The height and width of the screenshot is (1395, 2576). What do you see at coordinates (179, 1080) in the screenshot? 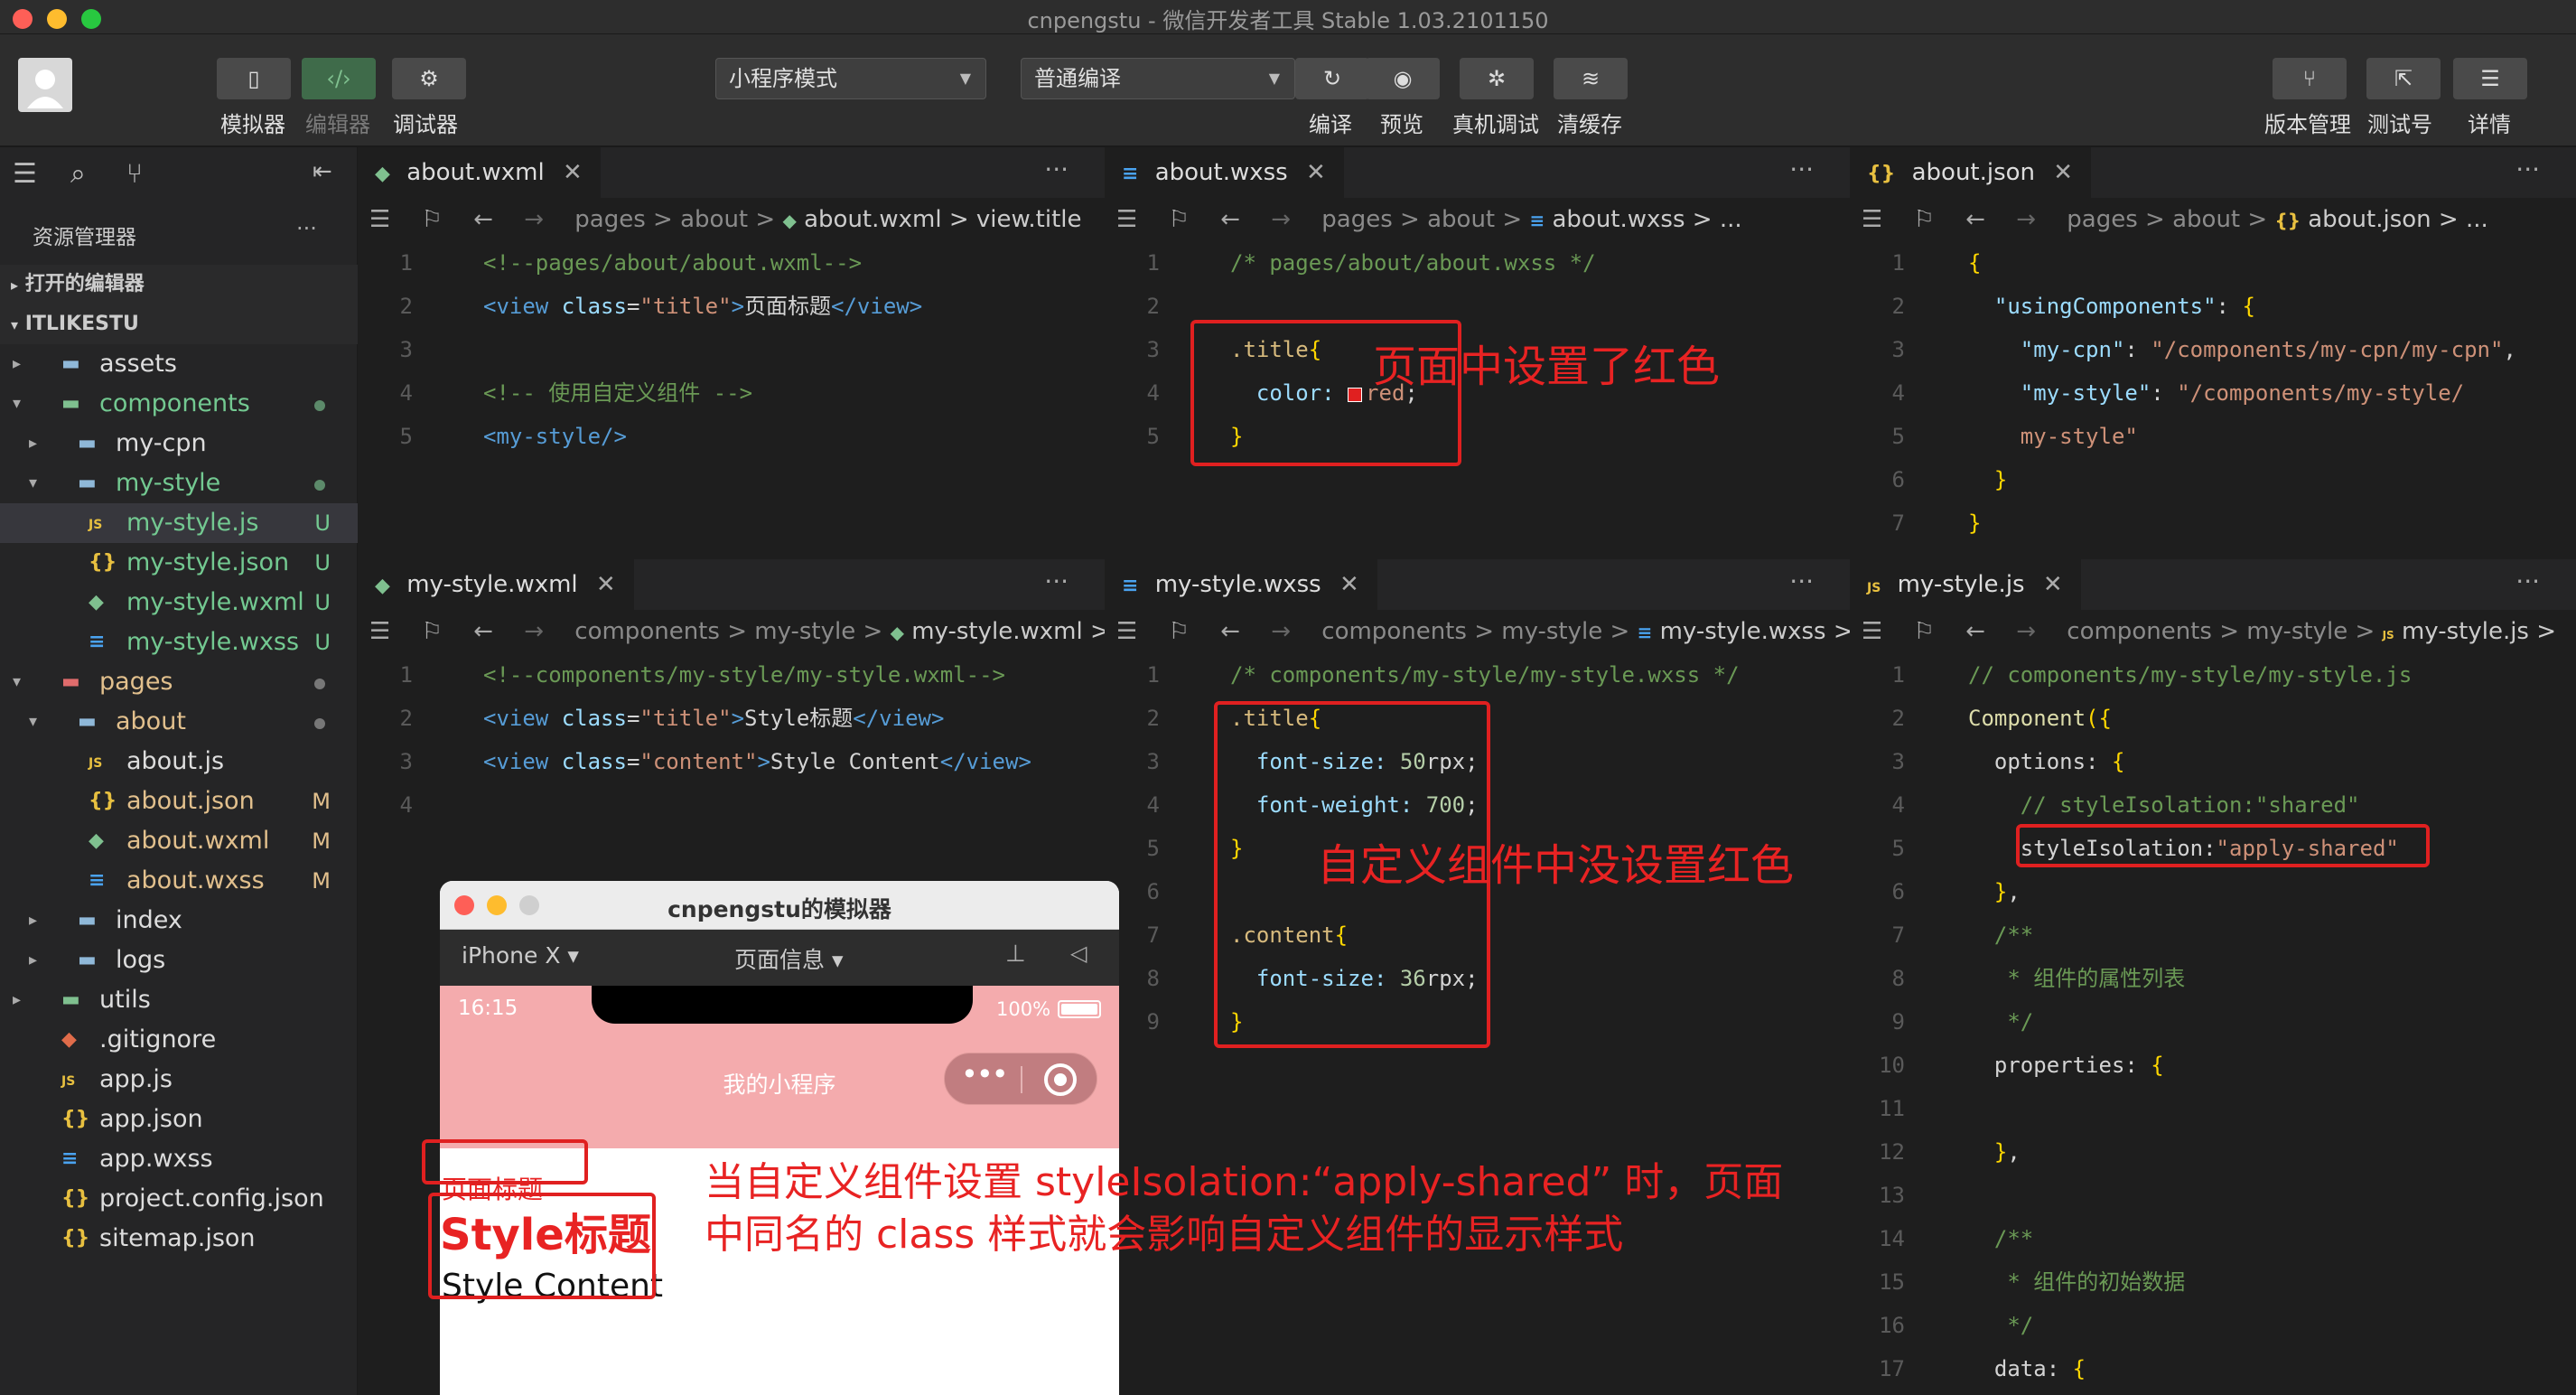
I see `tree-item: JS app.js` at bounding box center [179, 1080].